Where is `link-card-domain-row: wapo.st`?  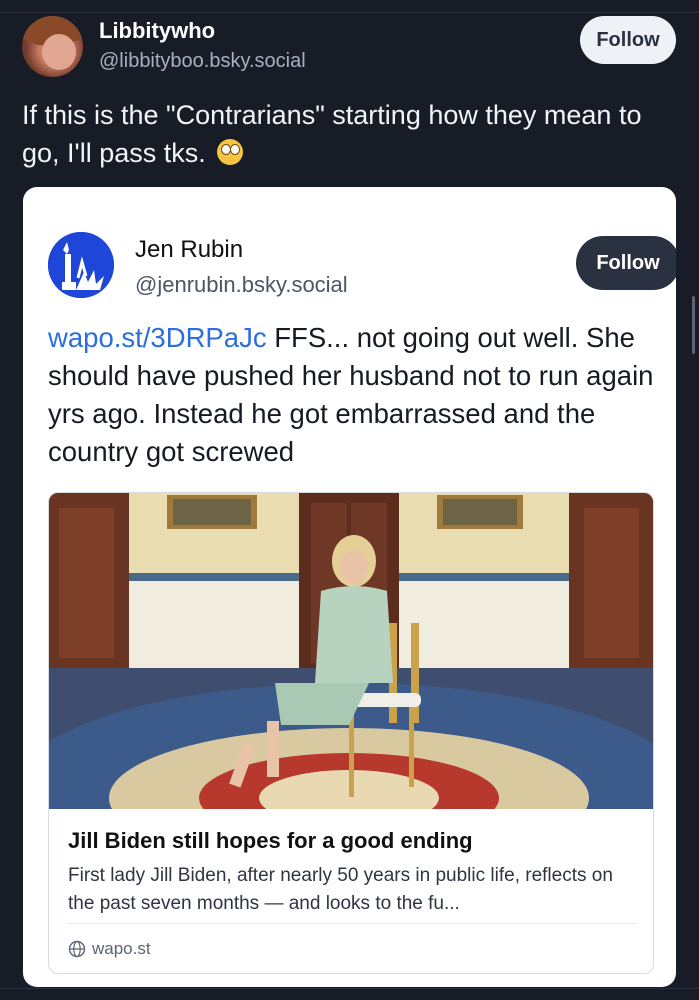 link-card-domain-row: wapo.st is located at coordinates (109, 949).